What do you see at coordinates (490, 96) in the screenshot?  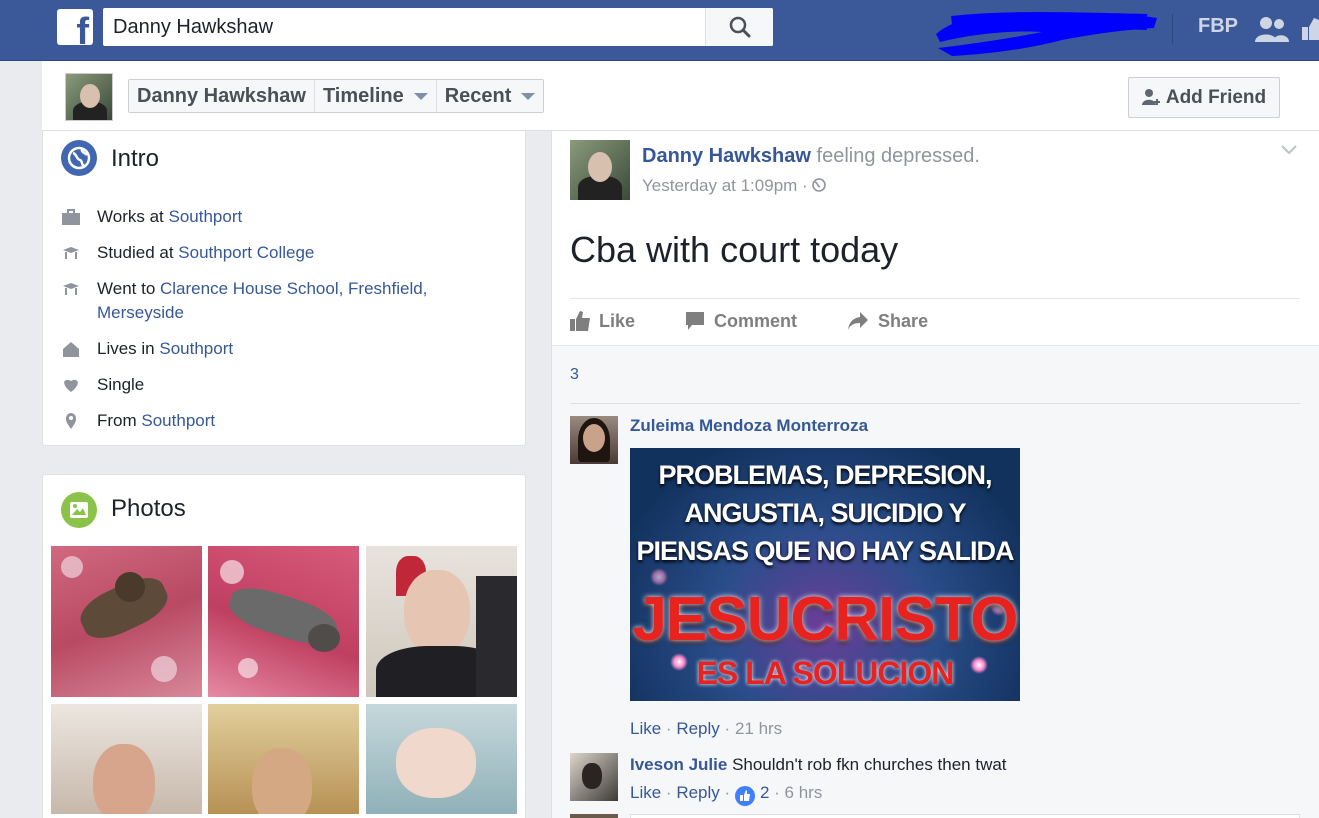 I see `recent-dropdown: Recent` at bounding box center [490, 96].